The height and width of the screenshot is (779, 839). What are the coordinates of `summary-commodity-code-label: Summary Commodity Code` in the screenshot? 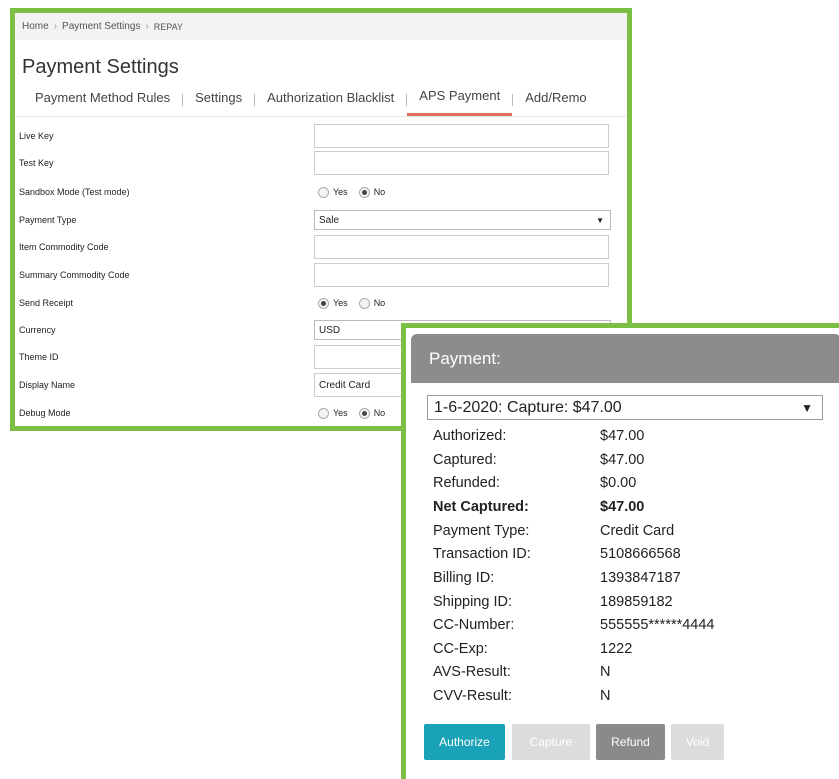 It's located at (74, 275).